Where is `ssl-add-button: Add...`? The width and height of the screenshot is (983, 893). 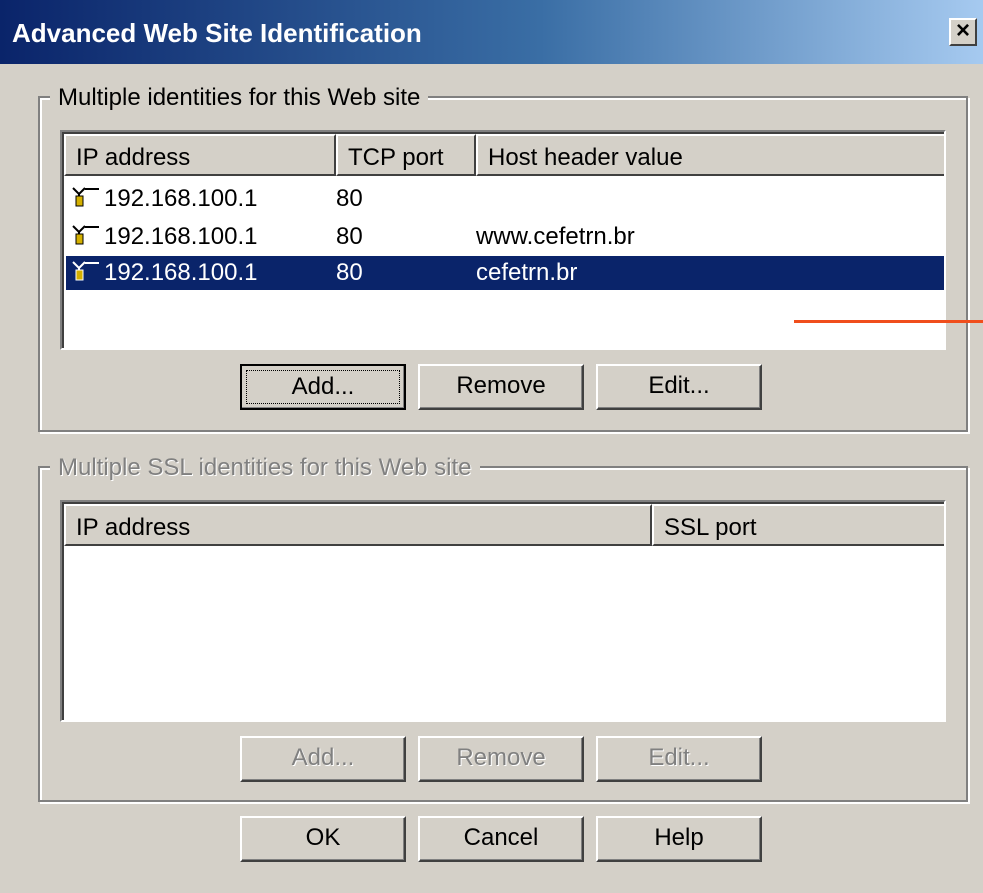
ssl-add-button: Add... is located at coordinates (323, 759).